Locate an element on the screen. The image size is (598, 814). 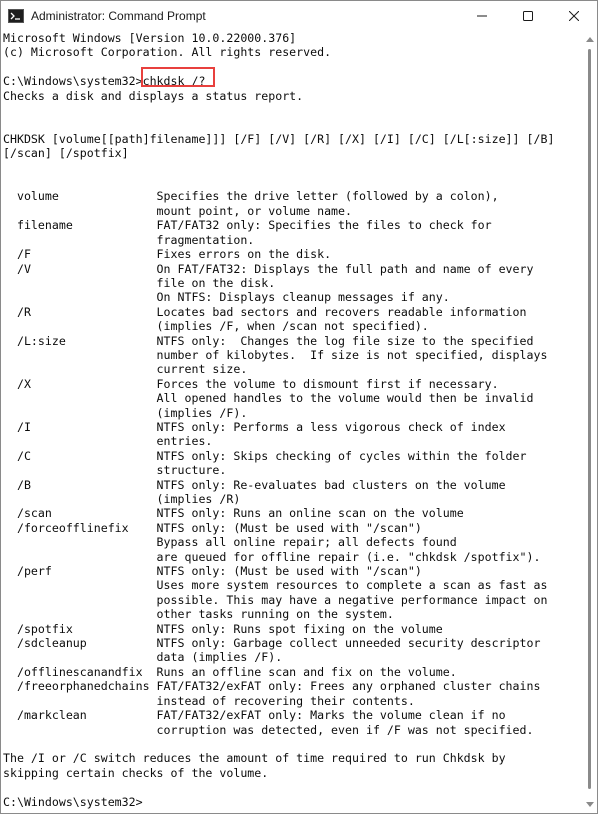
close-button is located at coordinates (574, 16).